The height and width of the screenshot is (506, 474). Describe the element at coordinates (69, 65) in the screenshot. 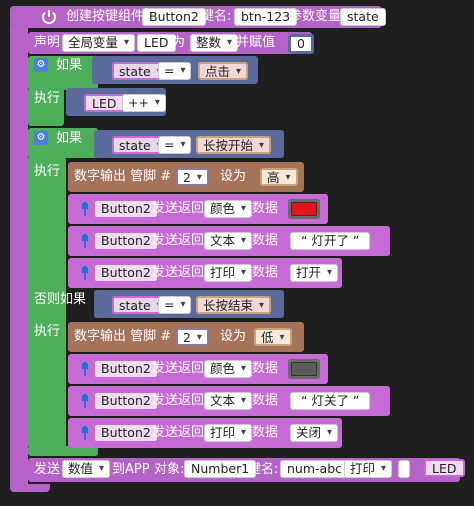

I see `if1-label: 如果` at that location.